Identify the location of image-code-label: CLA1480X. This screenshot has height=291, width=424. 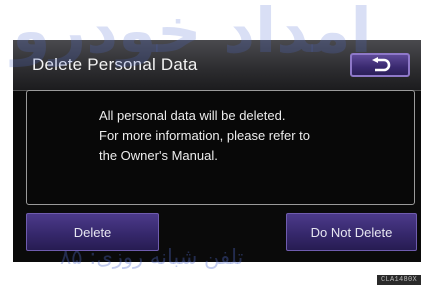
(398, 280).